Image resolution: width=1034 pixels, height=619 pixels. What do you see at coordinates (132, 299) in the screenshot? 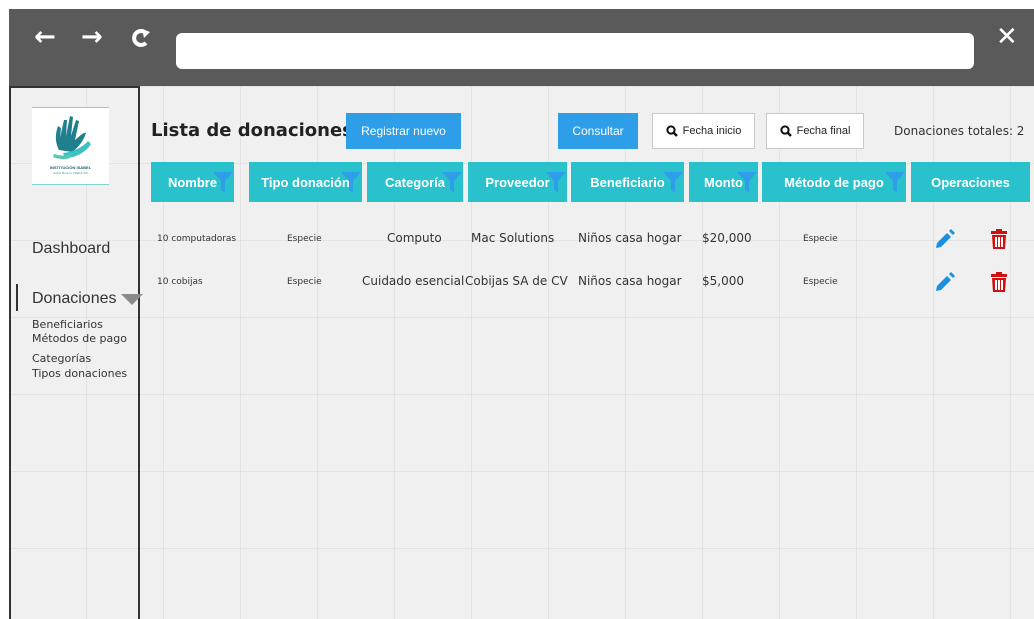
I see `chevron-down-icon` at bounding box center [132, 299].